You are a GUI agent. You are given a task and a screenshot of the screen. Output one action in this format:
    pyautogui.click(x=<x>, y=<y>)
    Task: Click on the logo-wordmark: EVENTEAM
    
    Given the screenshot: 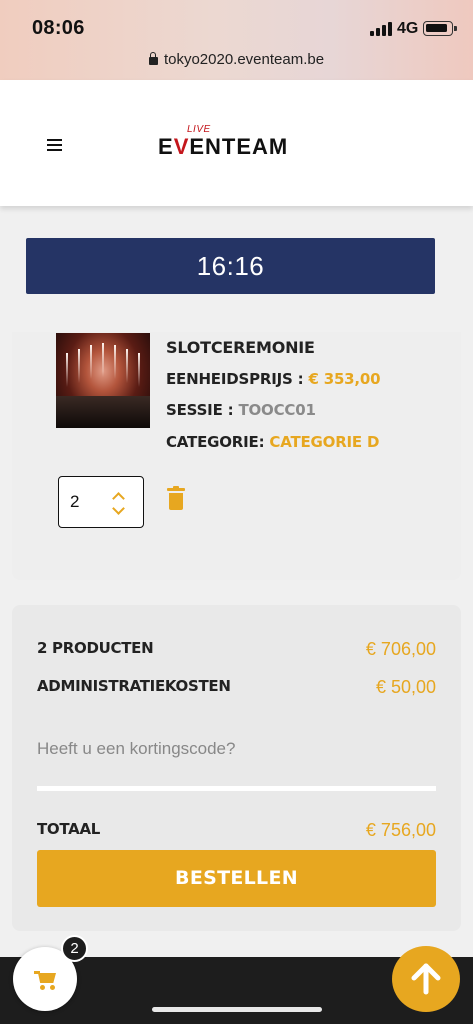 What is the action you would take?
    pyautogui.click(x=223, y=146)
    